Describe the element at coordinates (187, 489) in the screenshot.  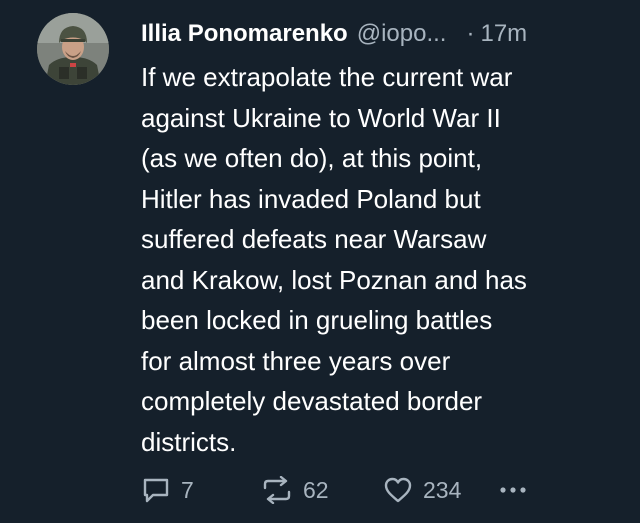
I see `reply-count: 7` at that location.